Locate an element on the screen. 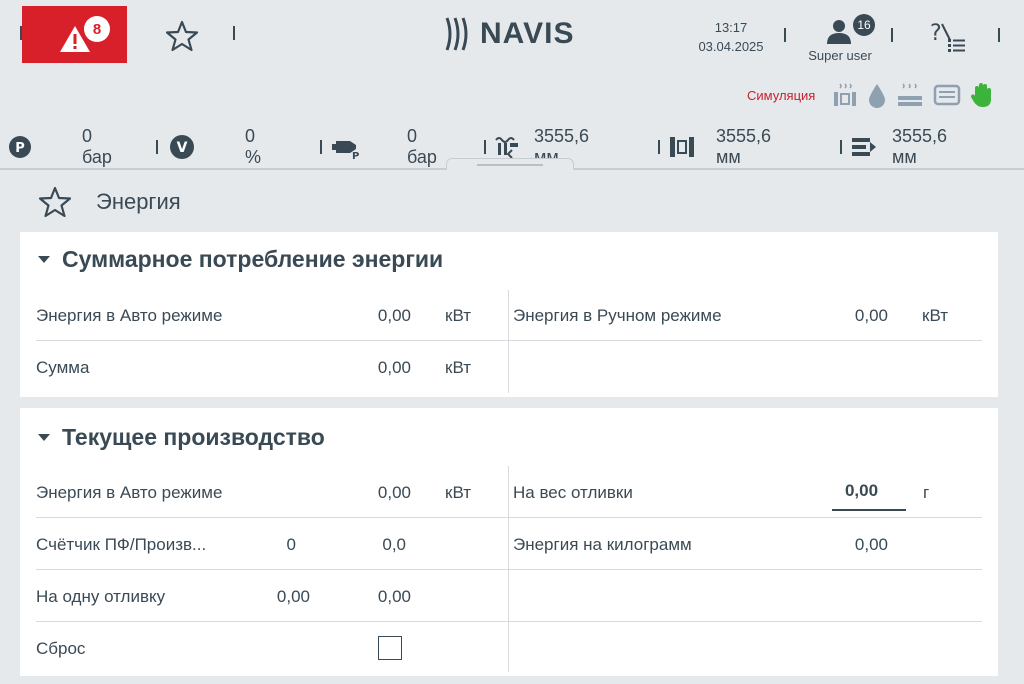 The image size is (1024, 684). injection-pressure-icon: P is located at coordinates (345, 150).